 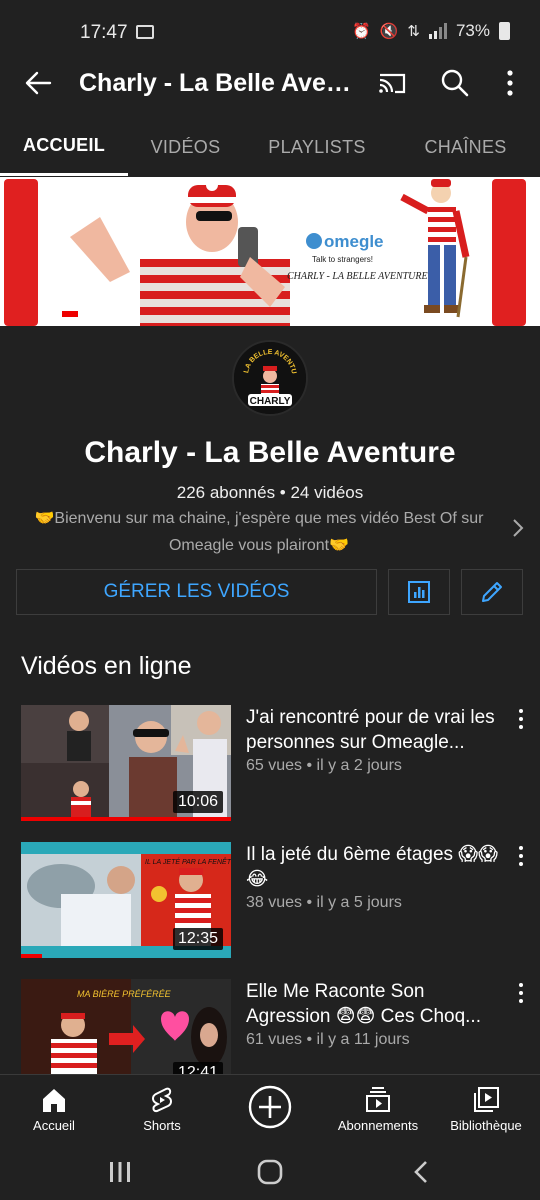 I want to click on manage-videos-button: GÉRER LES VIDÉOS, so click(x=196, y=592).